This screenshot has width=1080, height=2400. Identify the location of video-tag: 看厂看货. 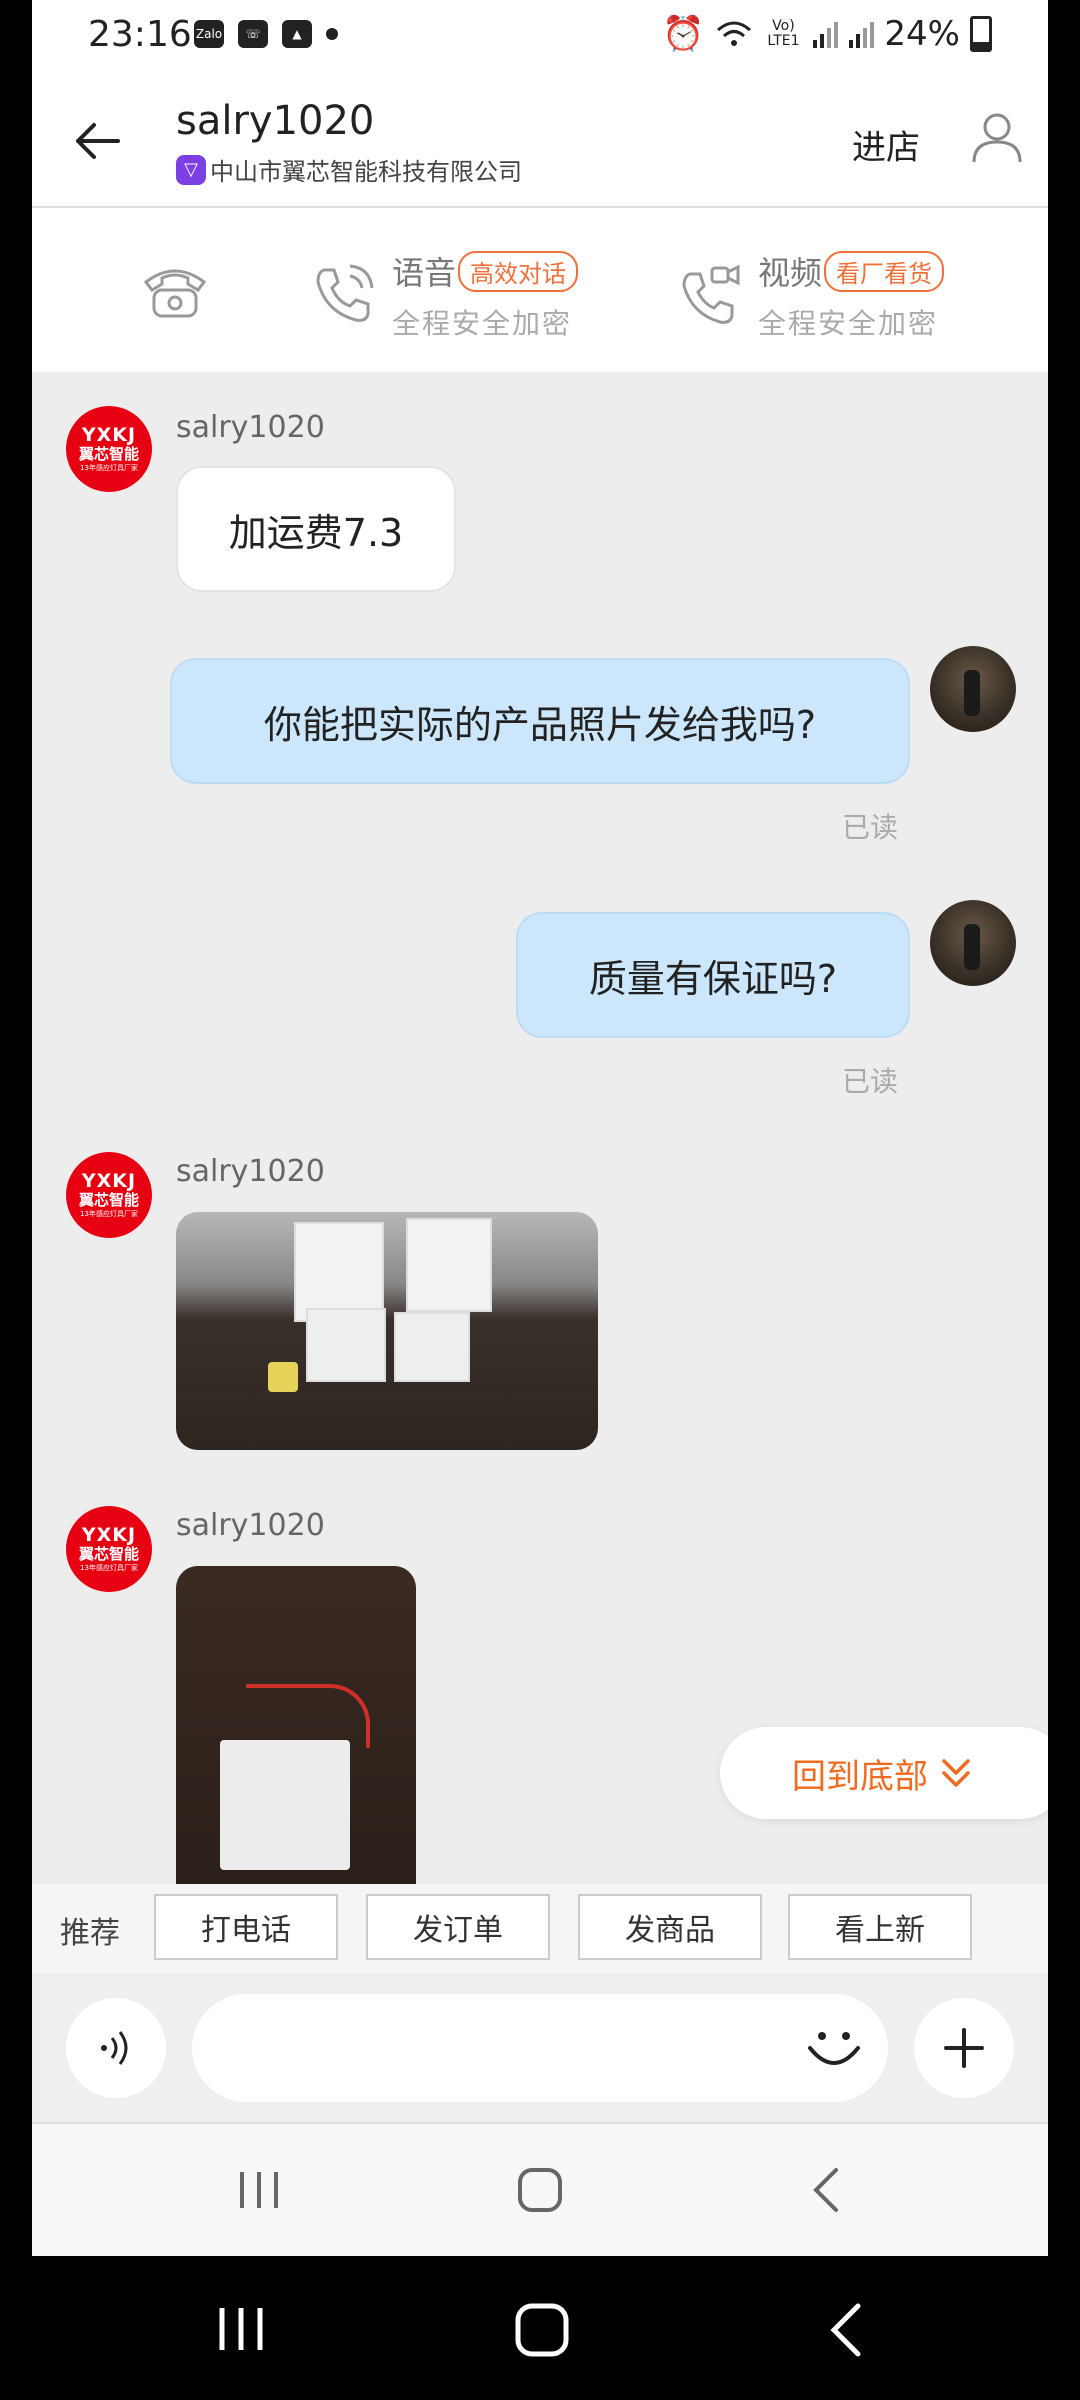
(884, 271).